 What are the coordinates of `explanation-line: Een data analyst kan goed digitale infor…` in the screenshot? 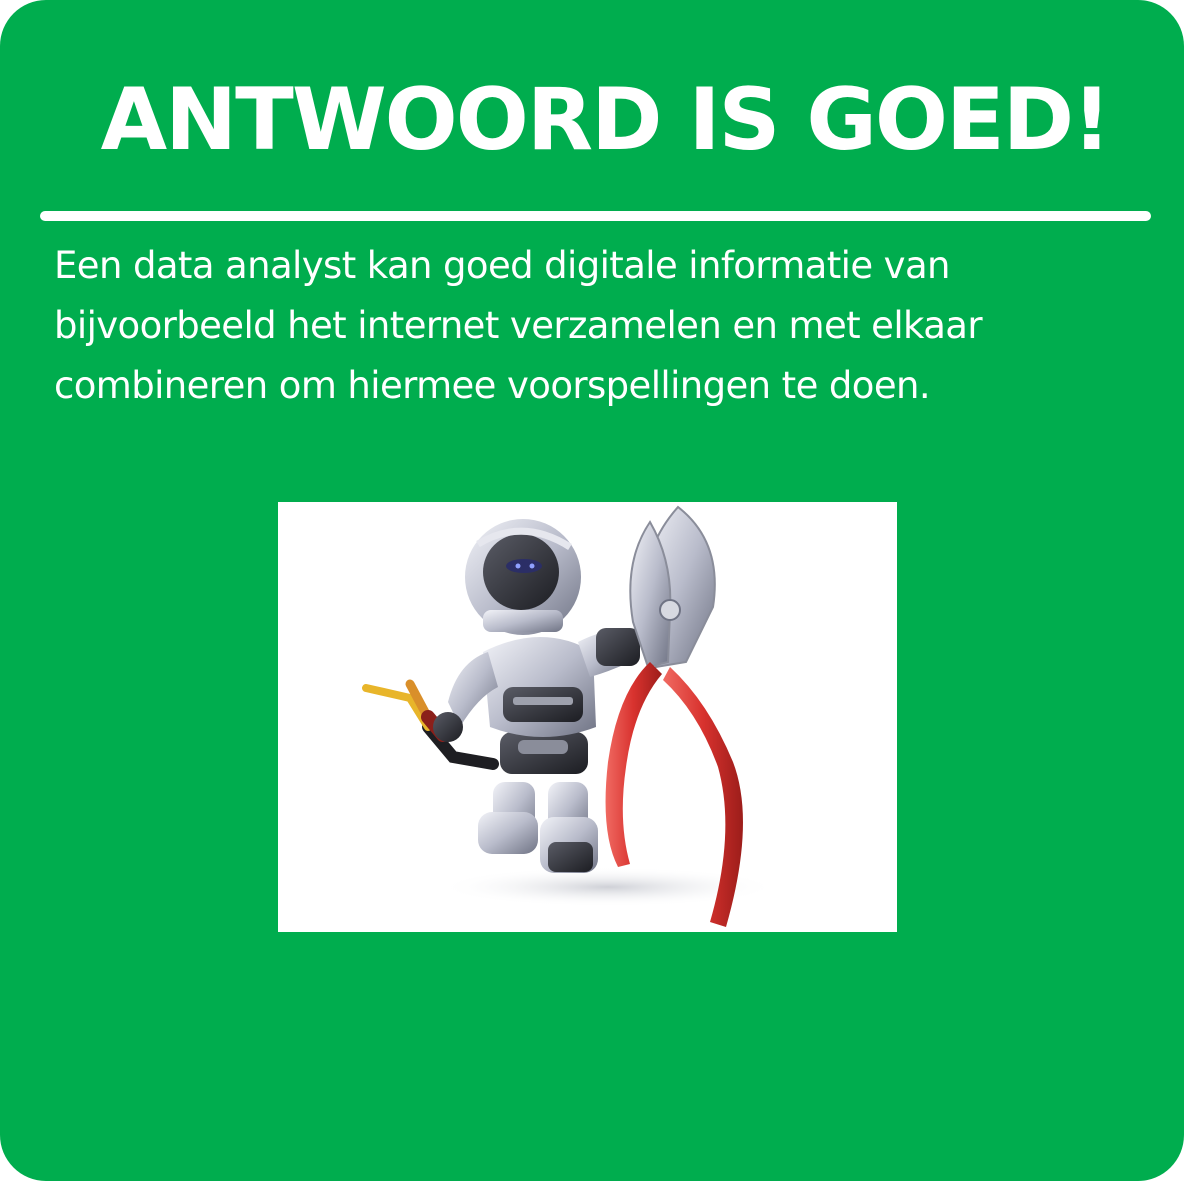 It's located at (502, 265).